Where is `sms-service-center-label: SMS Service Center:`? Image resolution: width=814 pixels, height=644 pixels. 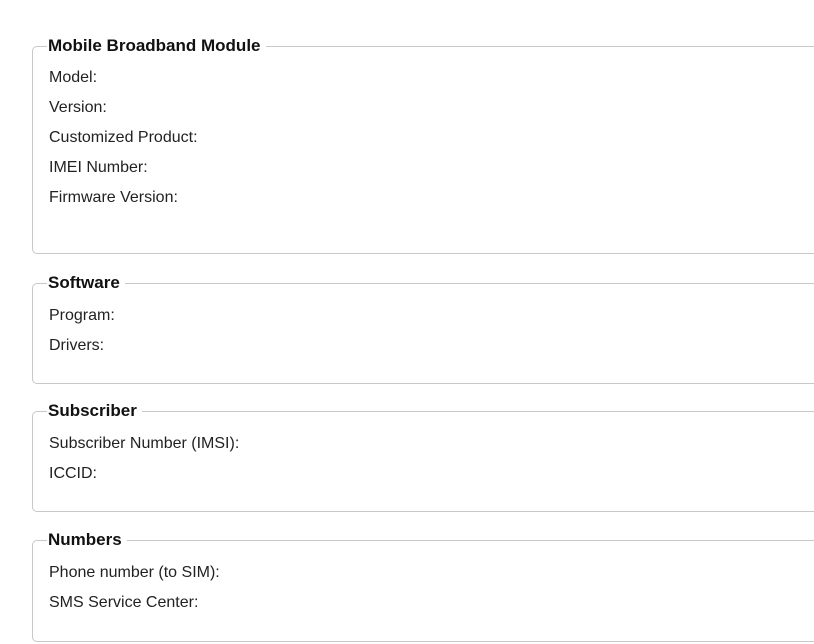 sms-service-center-label: SMS Service Center: is located at coordinates (124, 602).